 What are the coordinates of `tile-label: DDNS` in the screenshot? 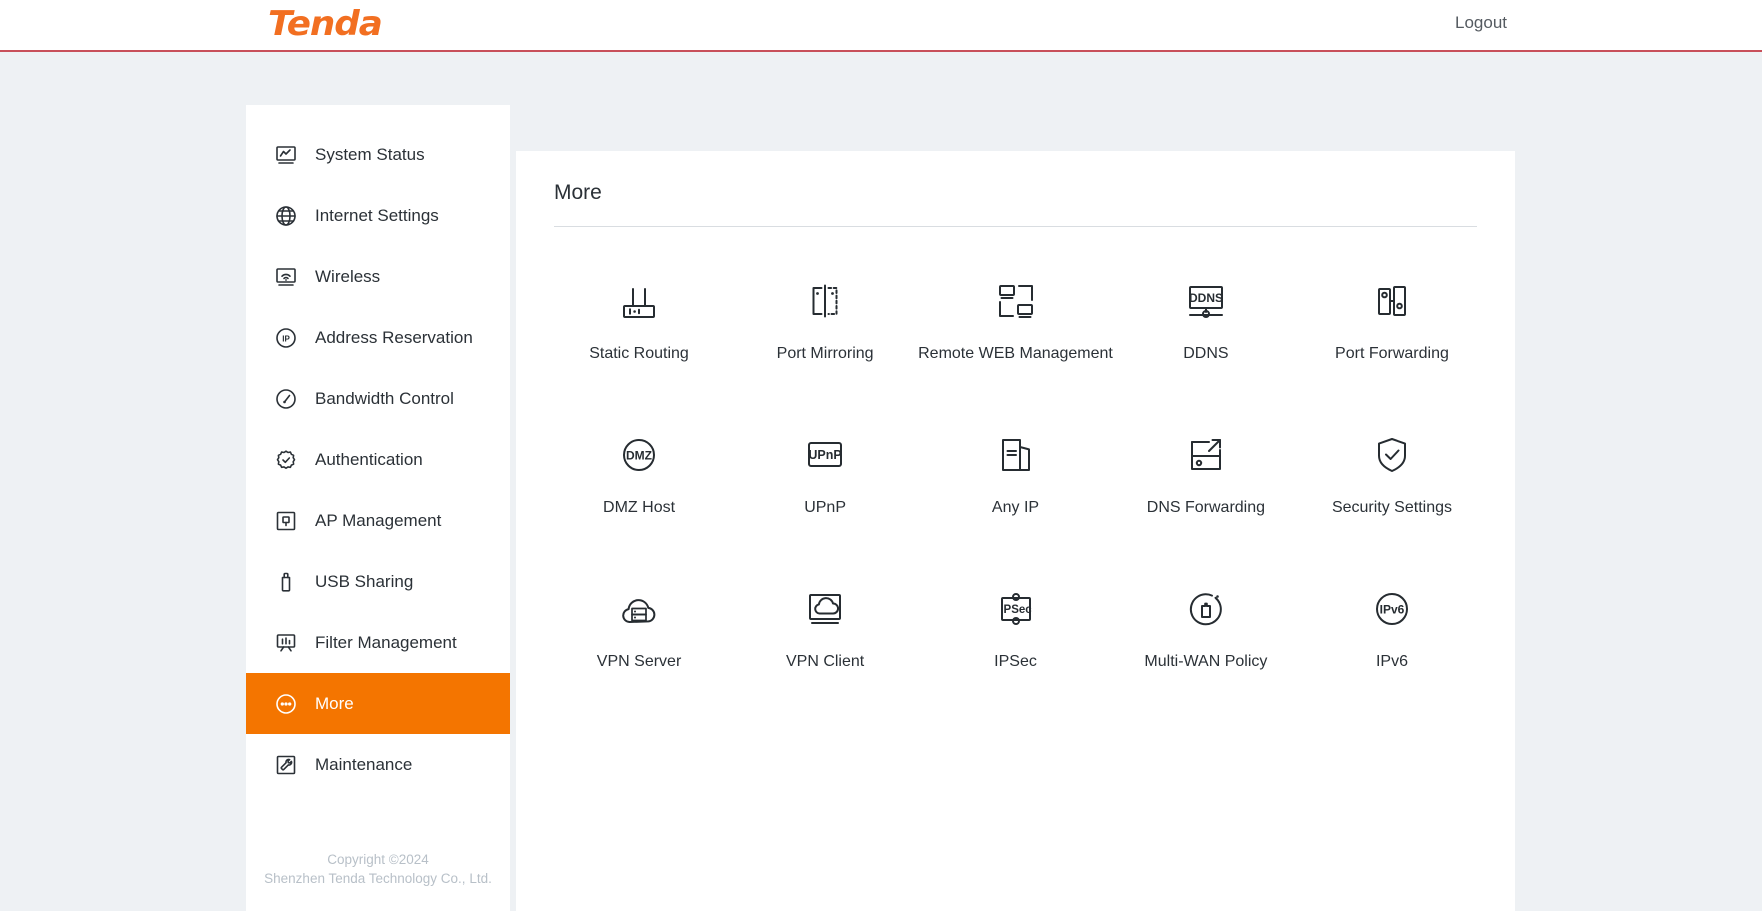 It's located at (1206, 353).